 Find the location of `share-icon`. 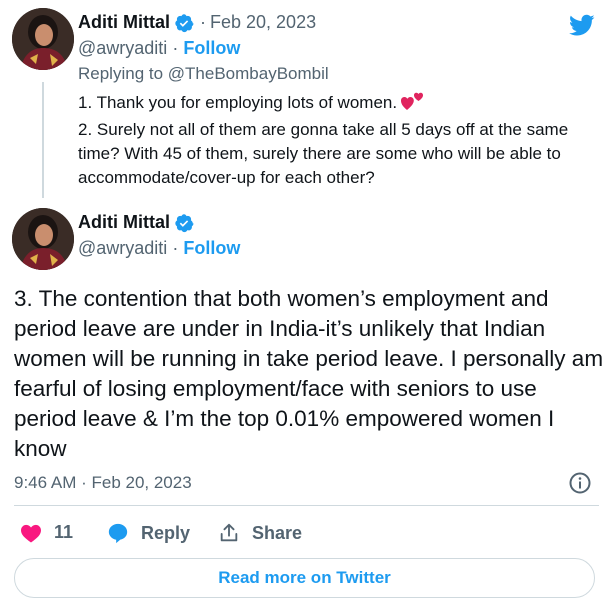

share-icon is located at coordinates (229, 532).